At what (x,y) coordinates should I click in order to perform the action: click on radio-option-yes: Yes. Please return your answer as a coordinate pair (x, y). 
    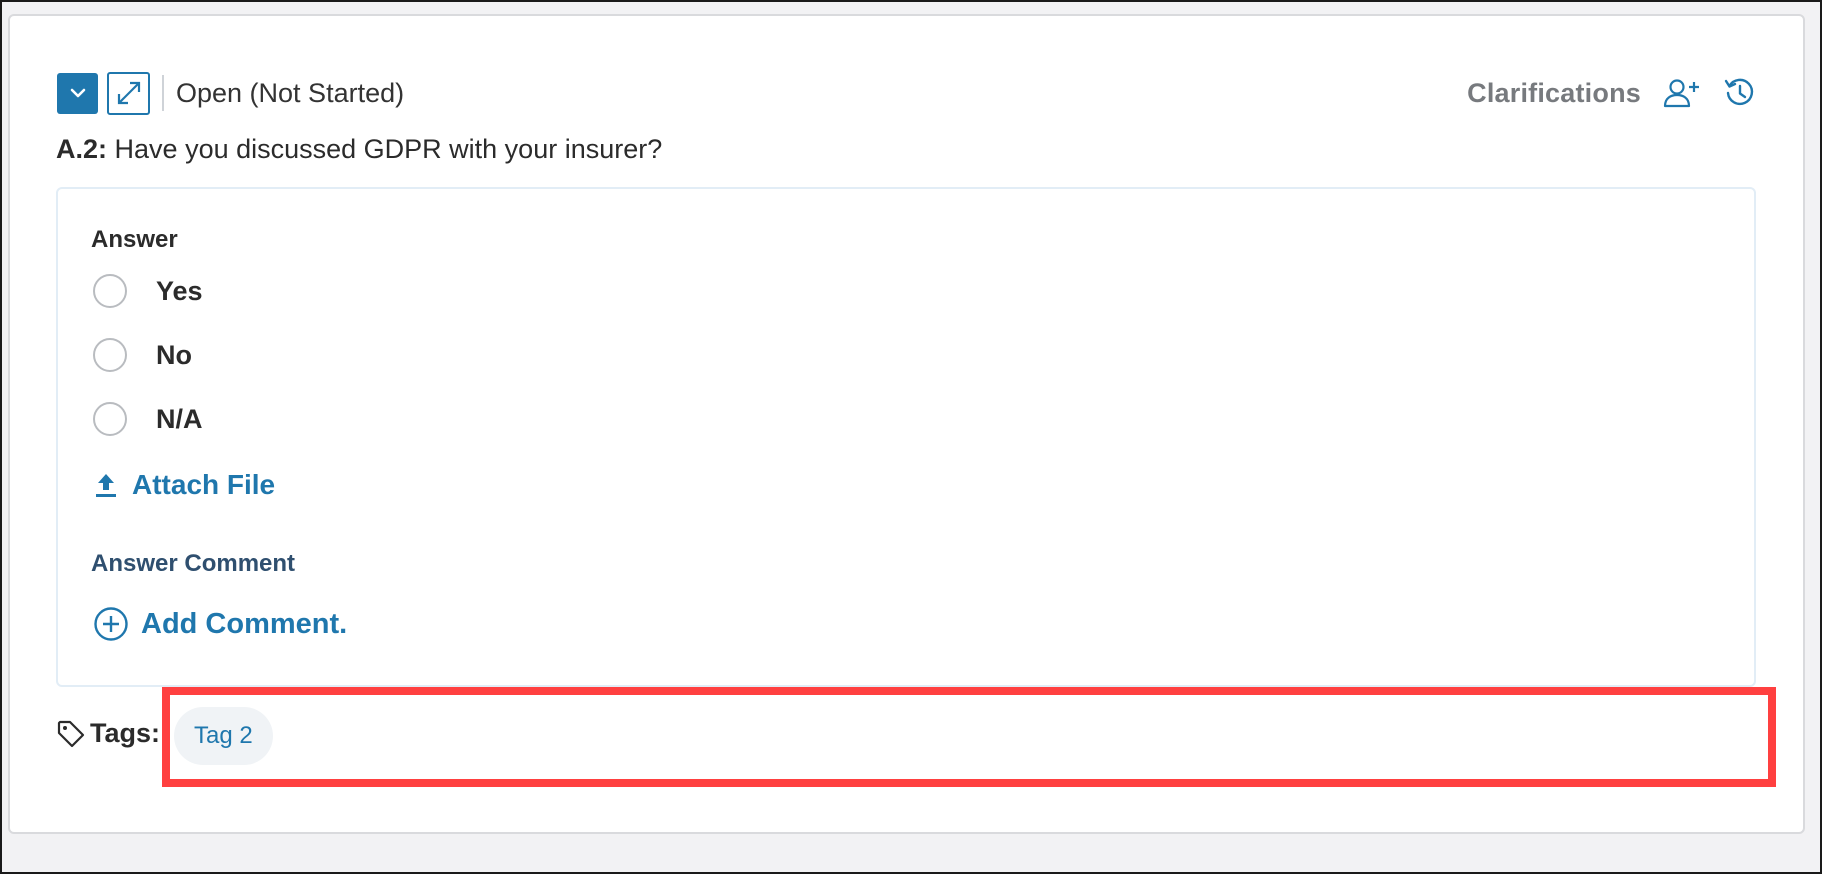
    Looking at the image, I should click on (148, 291).